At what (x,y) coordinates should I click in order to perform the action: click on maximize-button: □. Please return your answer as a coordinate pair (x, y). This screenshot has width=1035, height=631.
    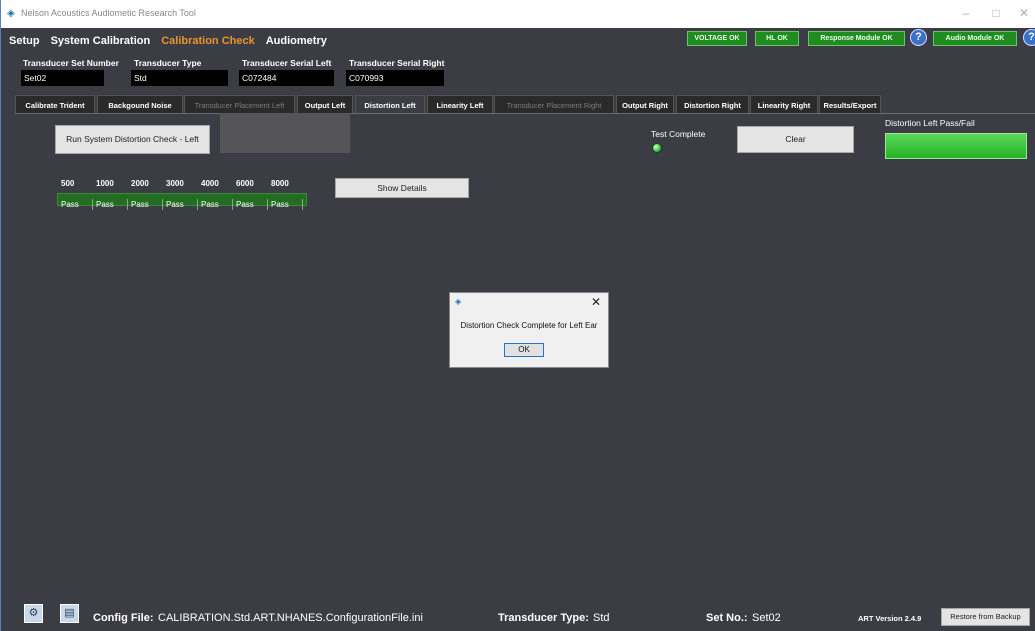
    Looking at the image, I should click on (996, 13).